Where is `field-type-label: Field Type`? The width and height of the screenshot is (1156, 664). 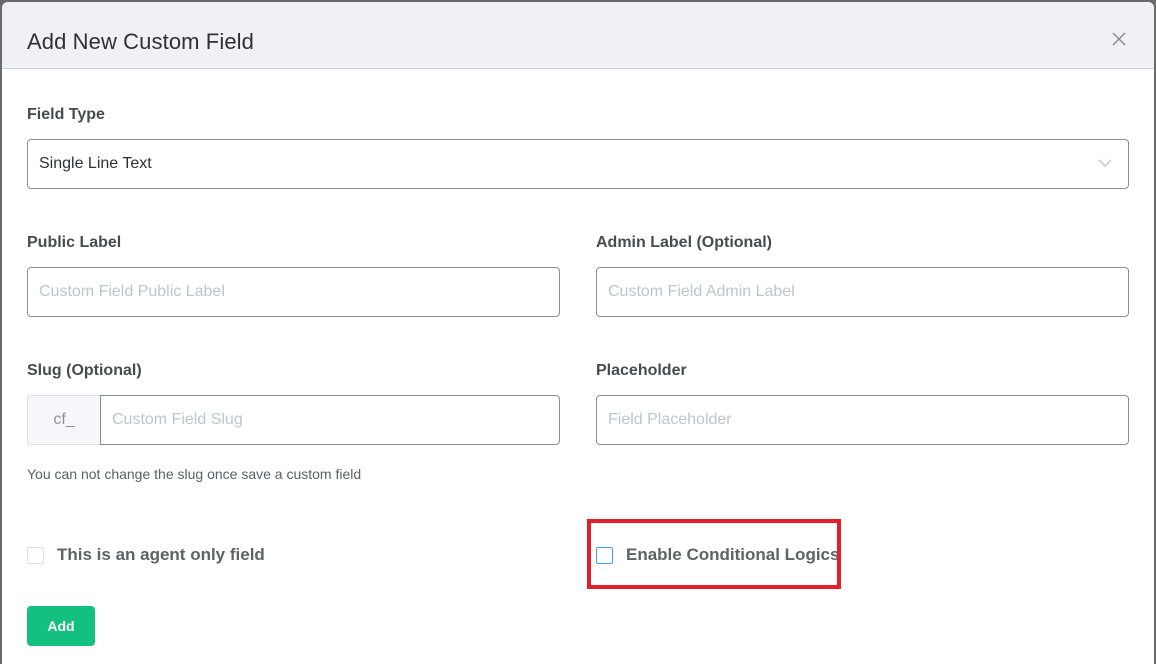 field-type-label: Field Type is located at coordinates (66, 114).